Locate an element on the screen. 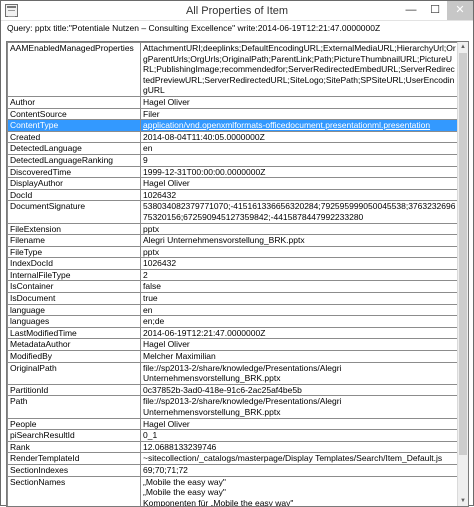 This screenshot has width=474, height=507. scroll-down-arrow-icon: ▼ is located at coordinates (463, 501).